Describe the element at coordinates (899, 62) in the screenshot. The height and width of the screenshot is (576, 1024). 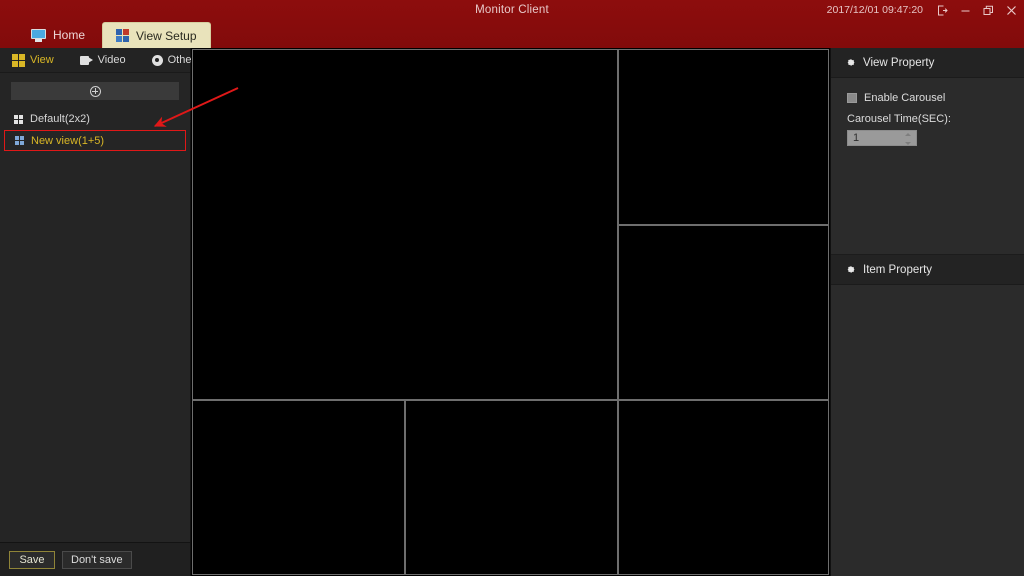
I see `view-property-title: View Property` at that location.